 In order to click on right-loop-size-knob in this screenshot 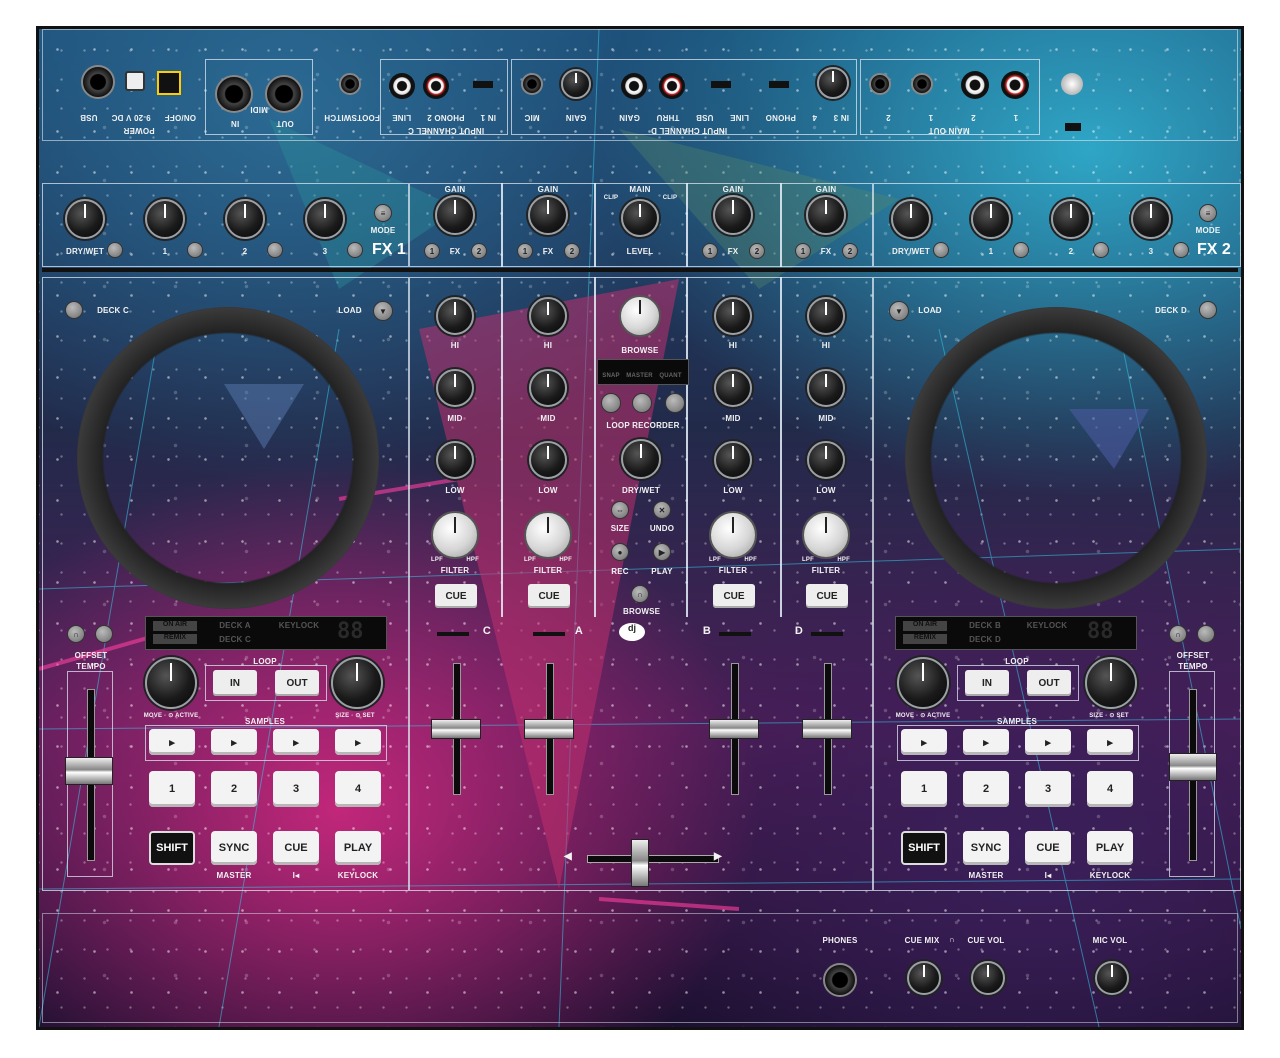, I will do `click(1111, 683)`.